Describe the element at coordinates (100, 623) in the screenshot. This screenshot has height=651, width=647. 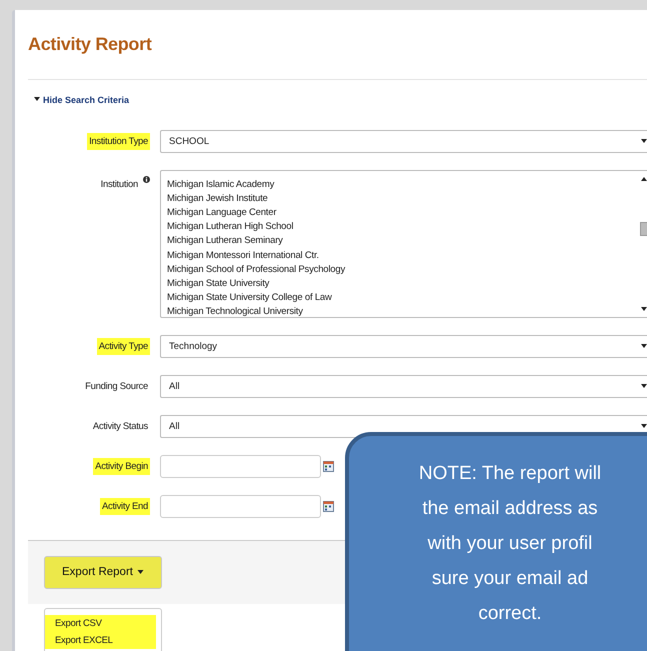
I see `menu-item: Export CSV` at that location.